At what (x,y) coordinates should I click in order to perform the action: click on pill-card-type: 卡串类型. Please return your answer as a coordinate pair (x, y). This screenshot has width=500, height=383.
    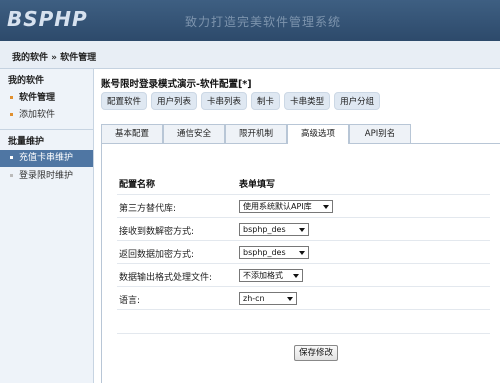
    Looking at the image, I should click on (307, 101).